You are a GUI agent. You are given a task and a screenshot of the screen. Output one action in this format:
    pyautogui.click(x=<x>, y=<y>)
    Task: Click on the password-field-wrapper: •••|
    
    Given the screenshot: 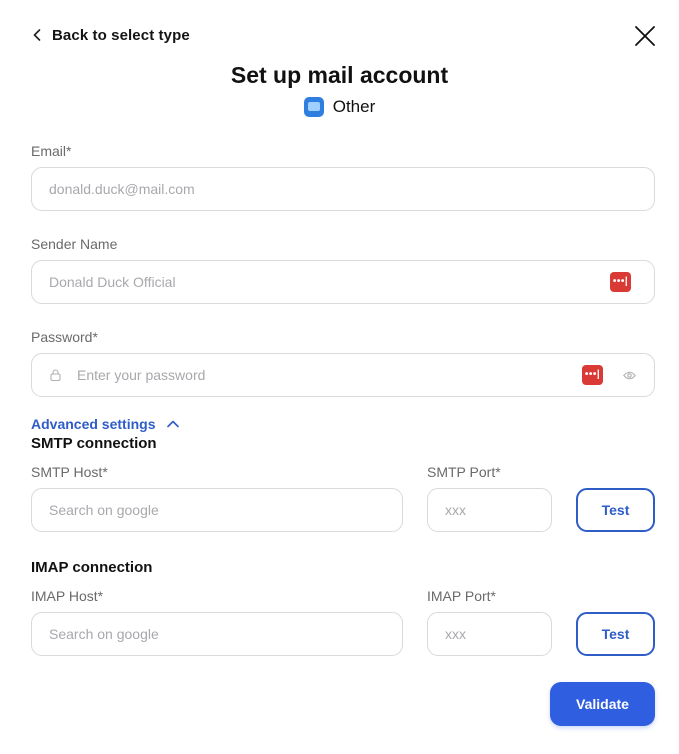 What is the action you would take?
    pyautogui.click(x=343, y=375)
    